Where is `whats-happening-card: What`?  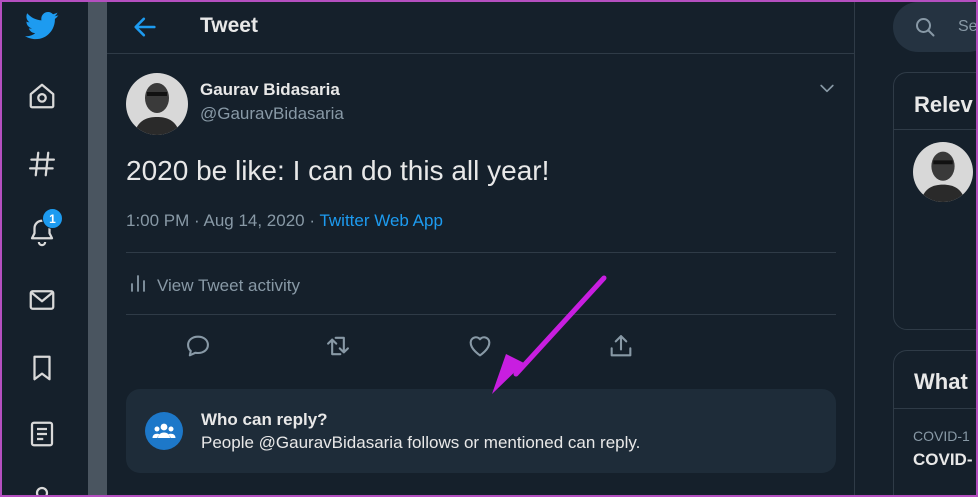
whats-happening-card: What is located at coordinates (935, 423).